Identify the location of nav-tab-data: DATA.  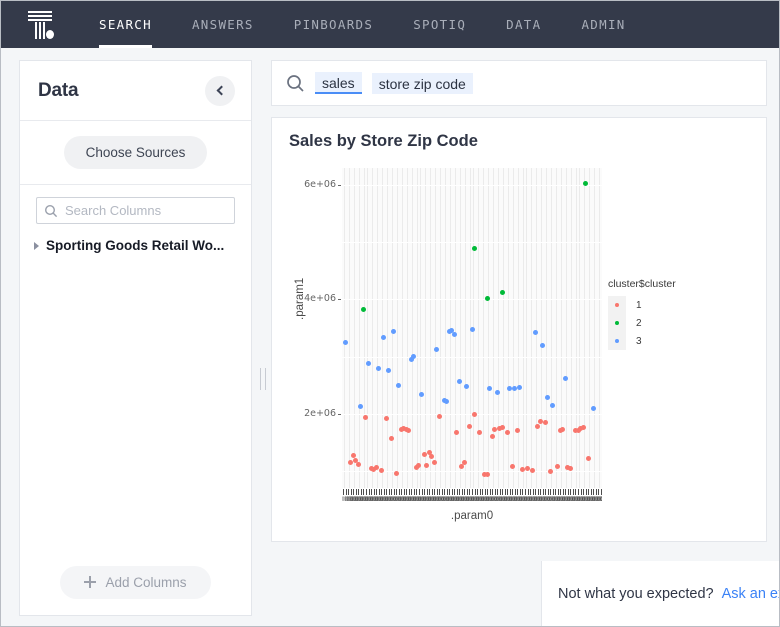
(523, 24).